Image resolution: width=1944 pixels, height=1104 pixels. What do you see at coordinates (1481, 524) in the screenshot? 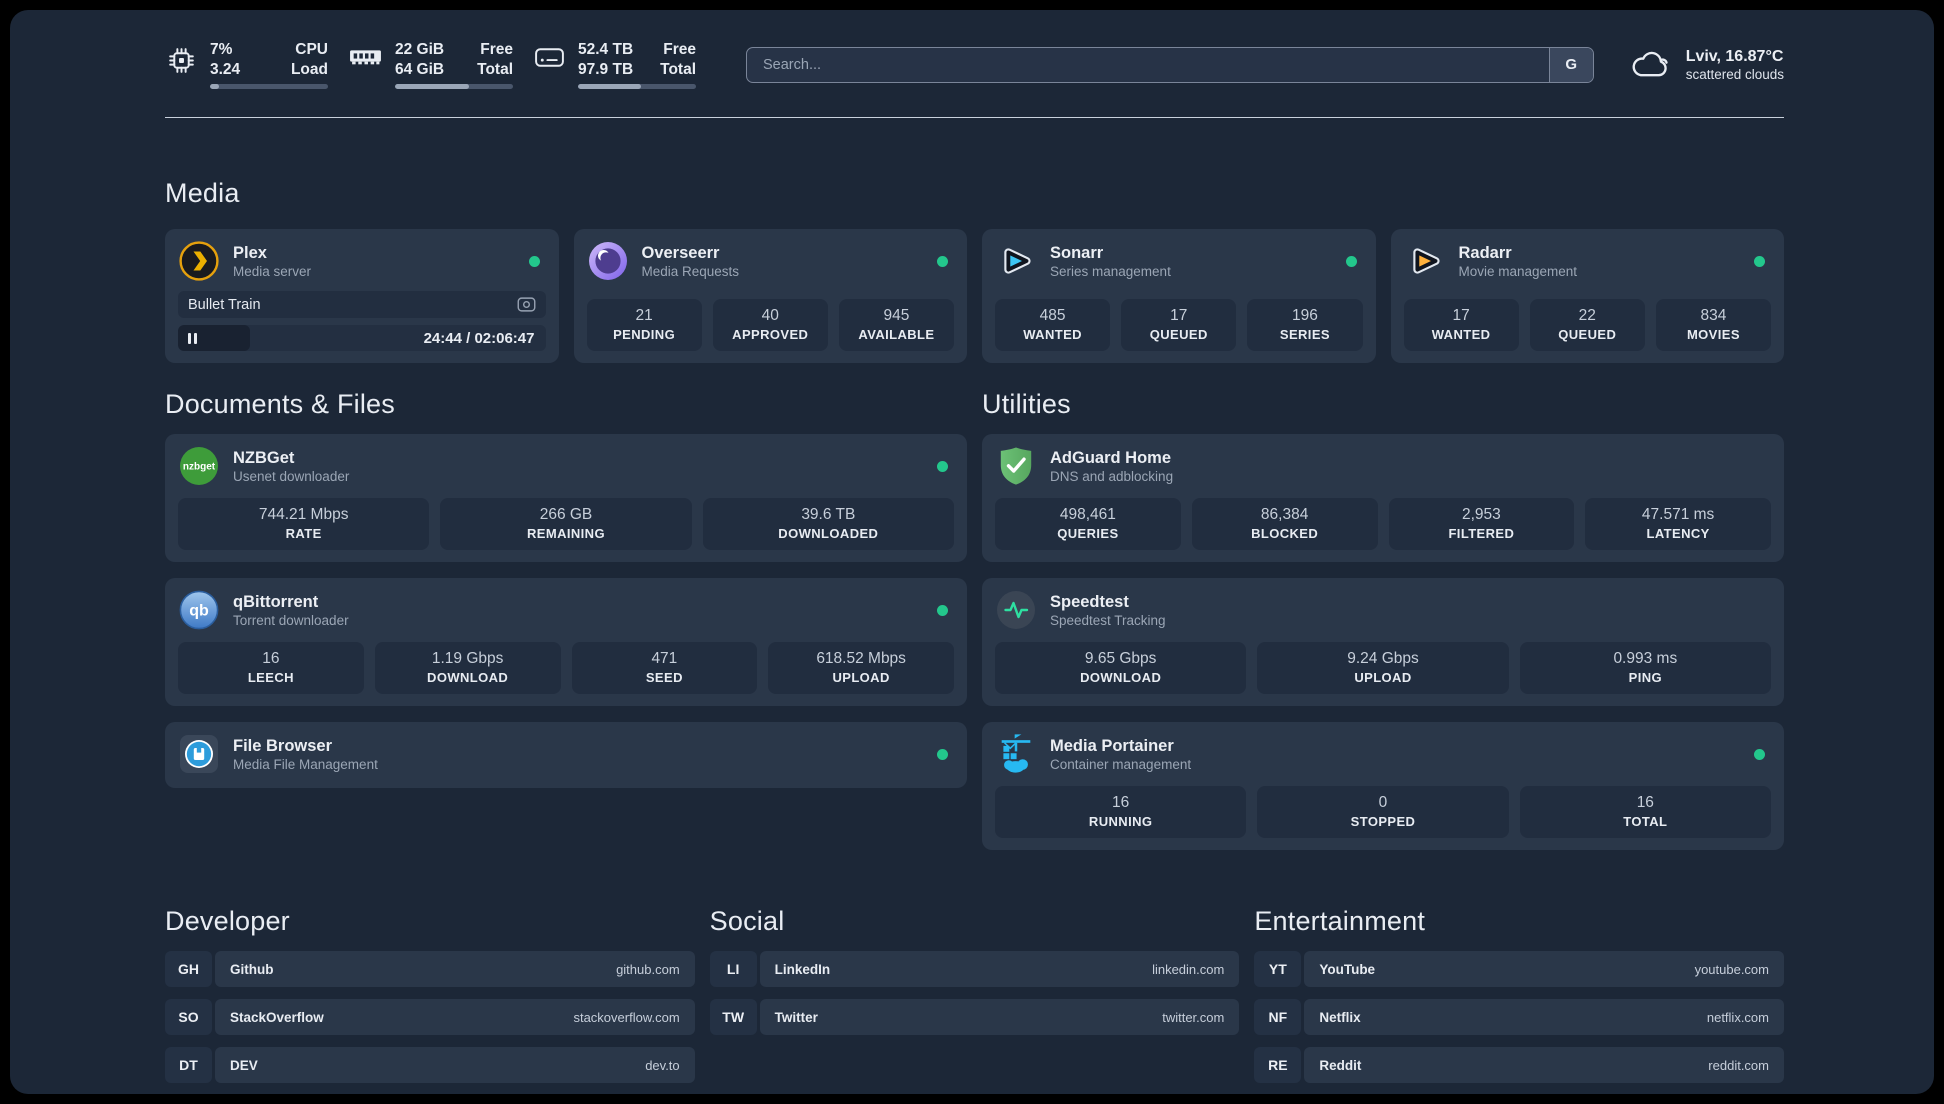
I see `stat-box: 2,953 FILTERED` at bounding box center [1481, 524].